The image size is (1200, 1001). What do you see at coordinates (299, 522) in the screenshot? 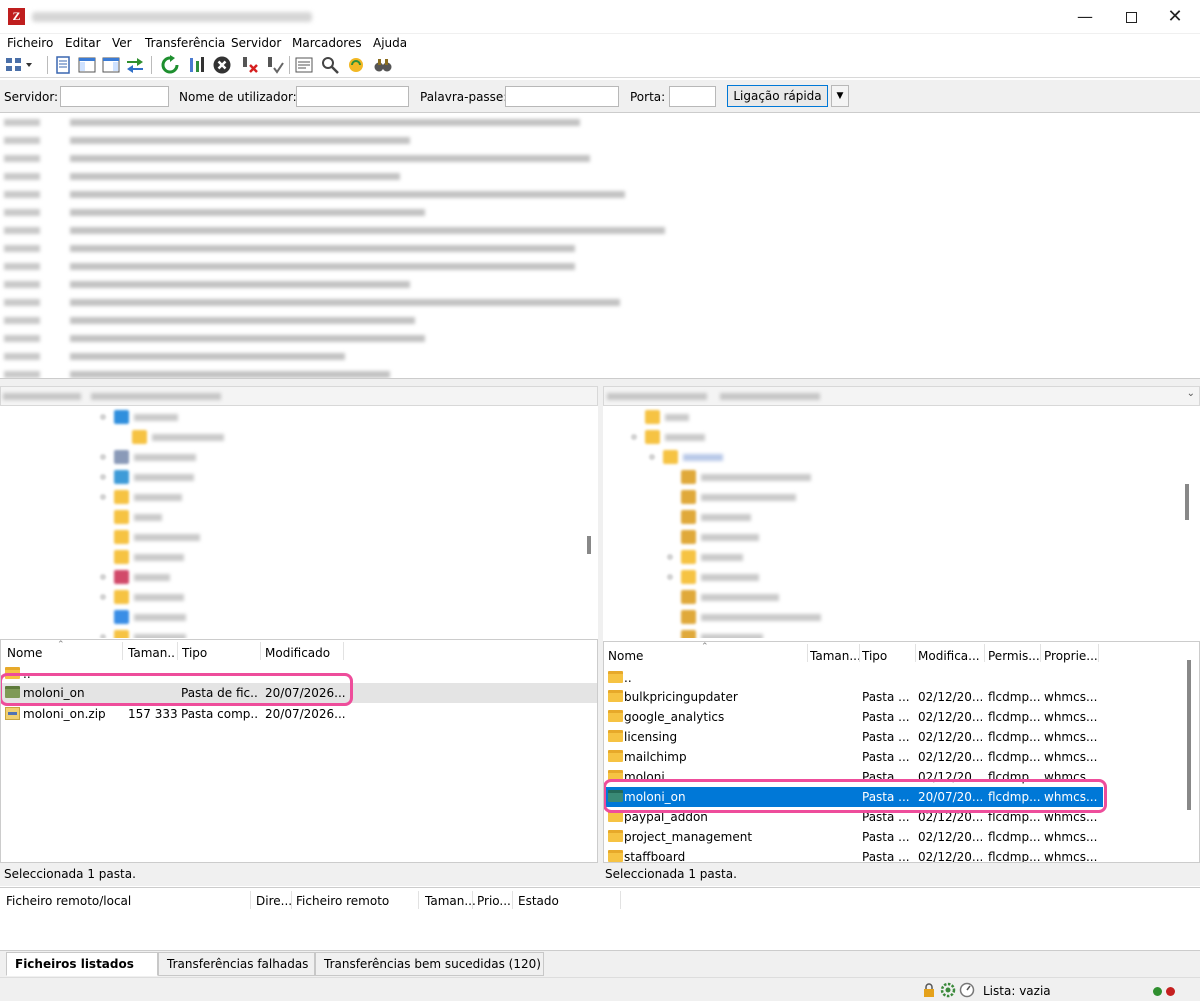
I see `local-directory-tree` at bounding box center [299, 522].